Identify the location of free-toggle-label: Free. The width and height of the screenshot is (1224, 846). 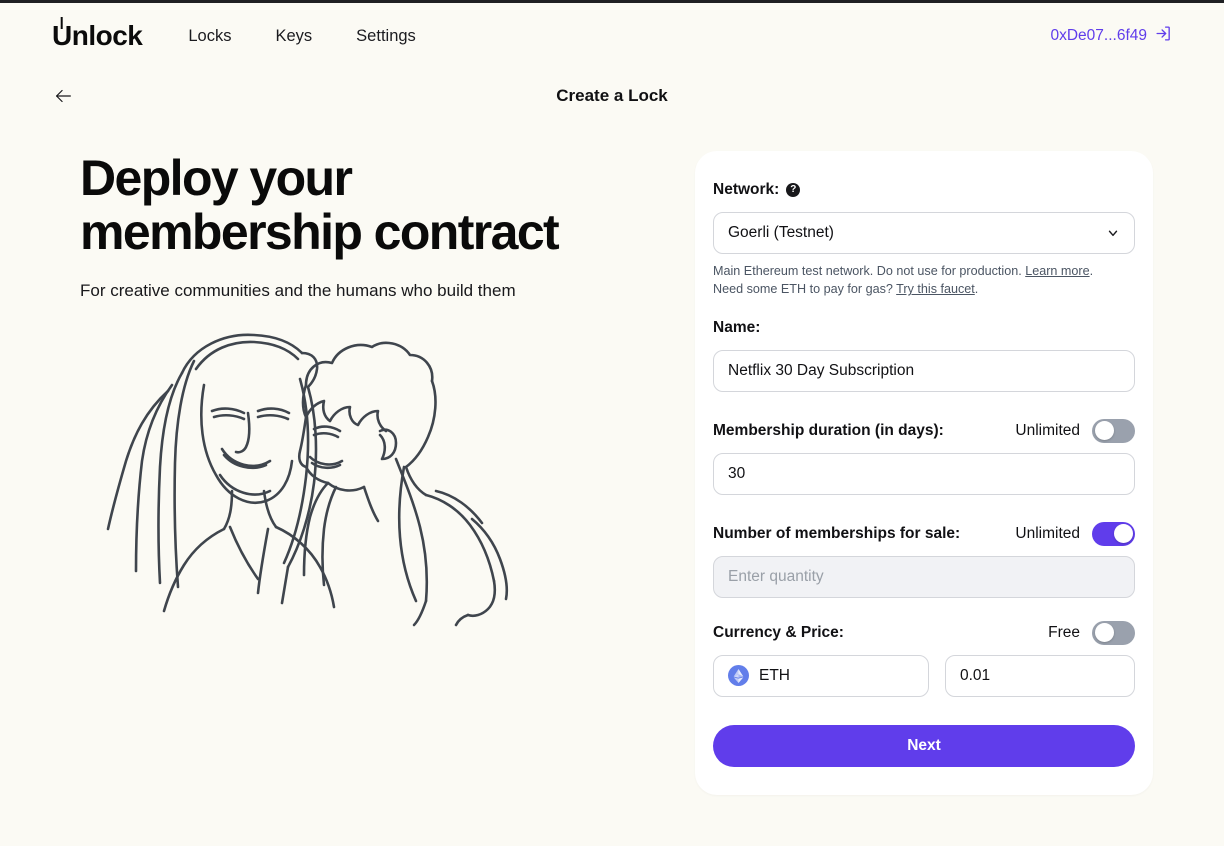
(1064, 632).